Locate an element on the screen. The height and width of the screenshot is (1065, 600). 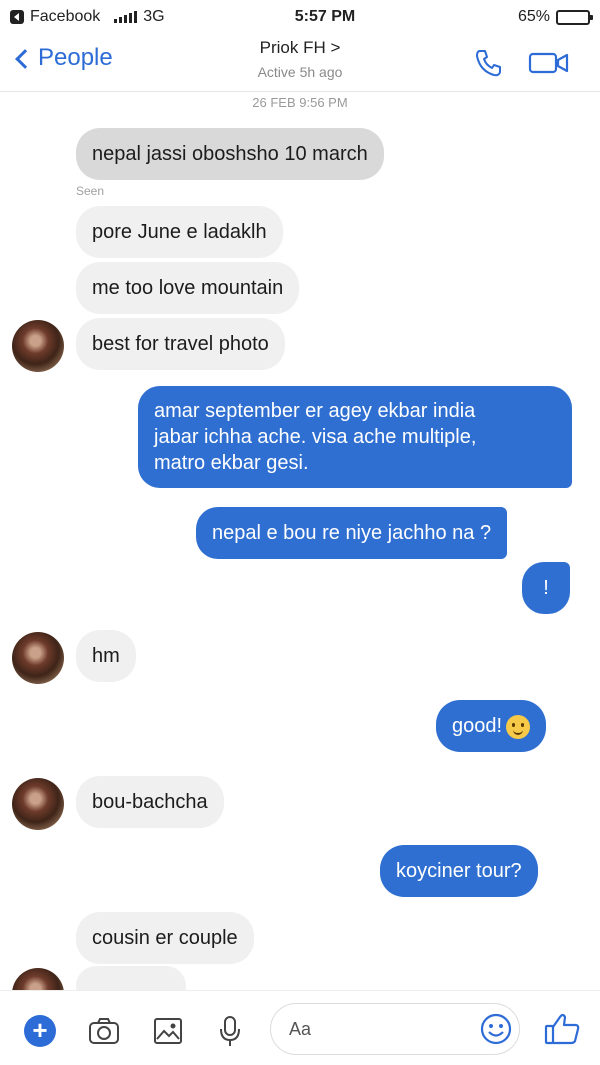
status-right: 65% is located at coordinates (531, 17).